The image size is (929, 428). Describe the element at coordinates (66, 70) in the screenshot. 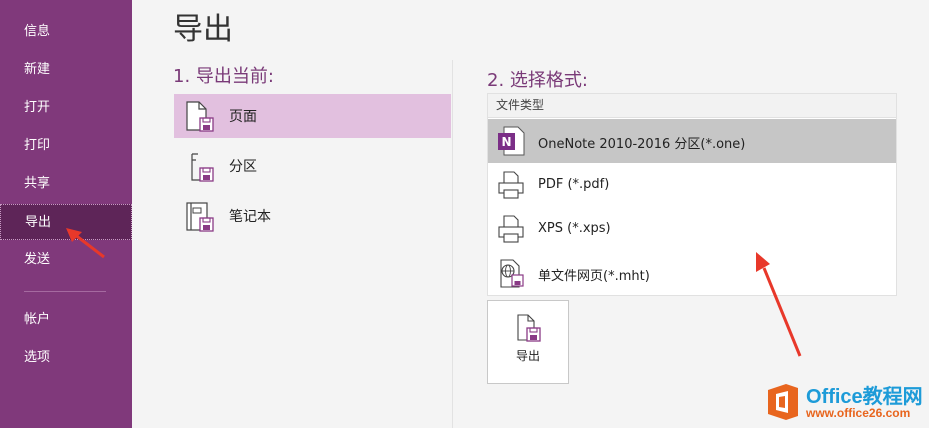

I see `nav-new: 新建` at that location.